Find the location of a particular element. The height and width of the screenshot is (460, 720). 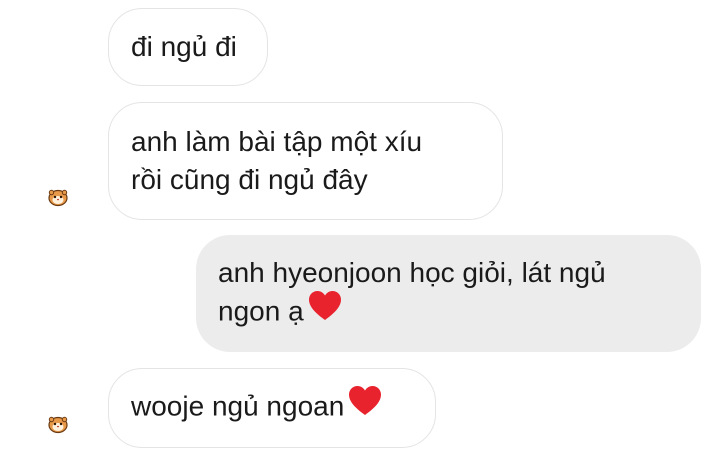

message-content: wooje ngủ ngoan is located at coordinates (256, 407).